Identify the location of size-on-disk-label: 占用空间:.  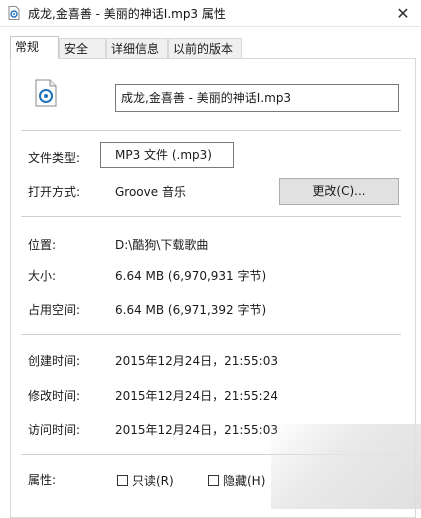
(54, 310).